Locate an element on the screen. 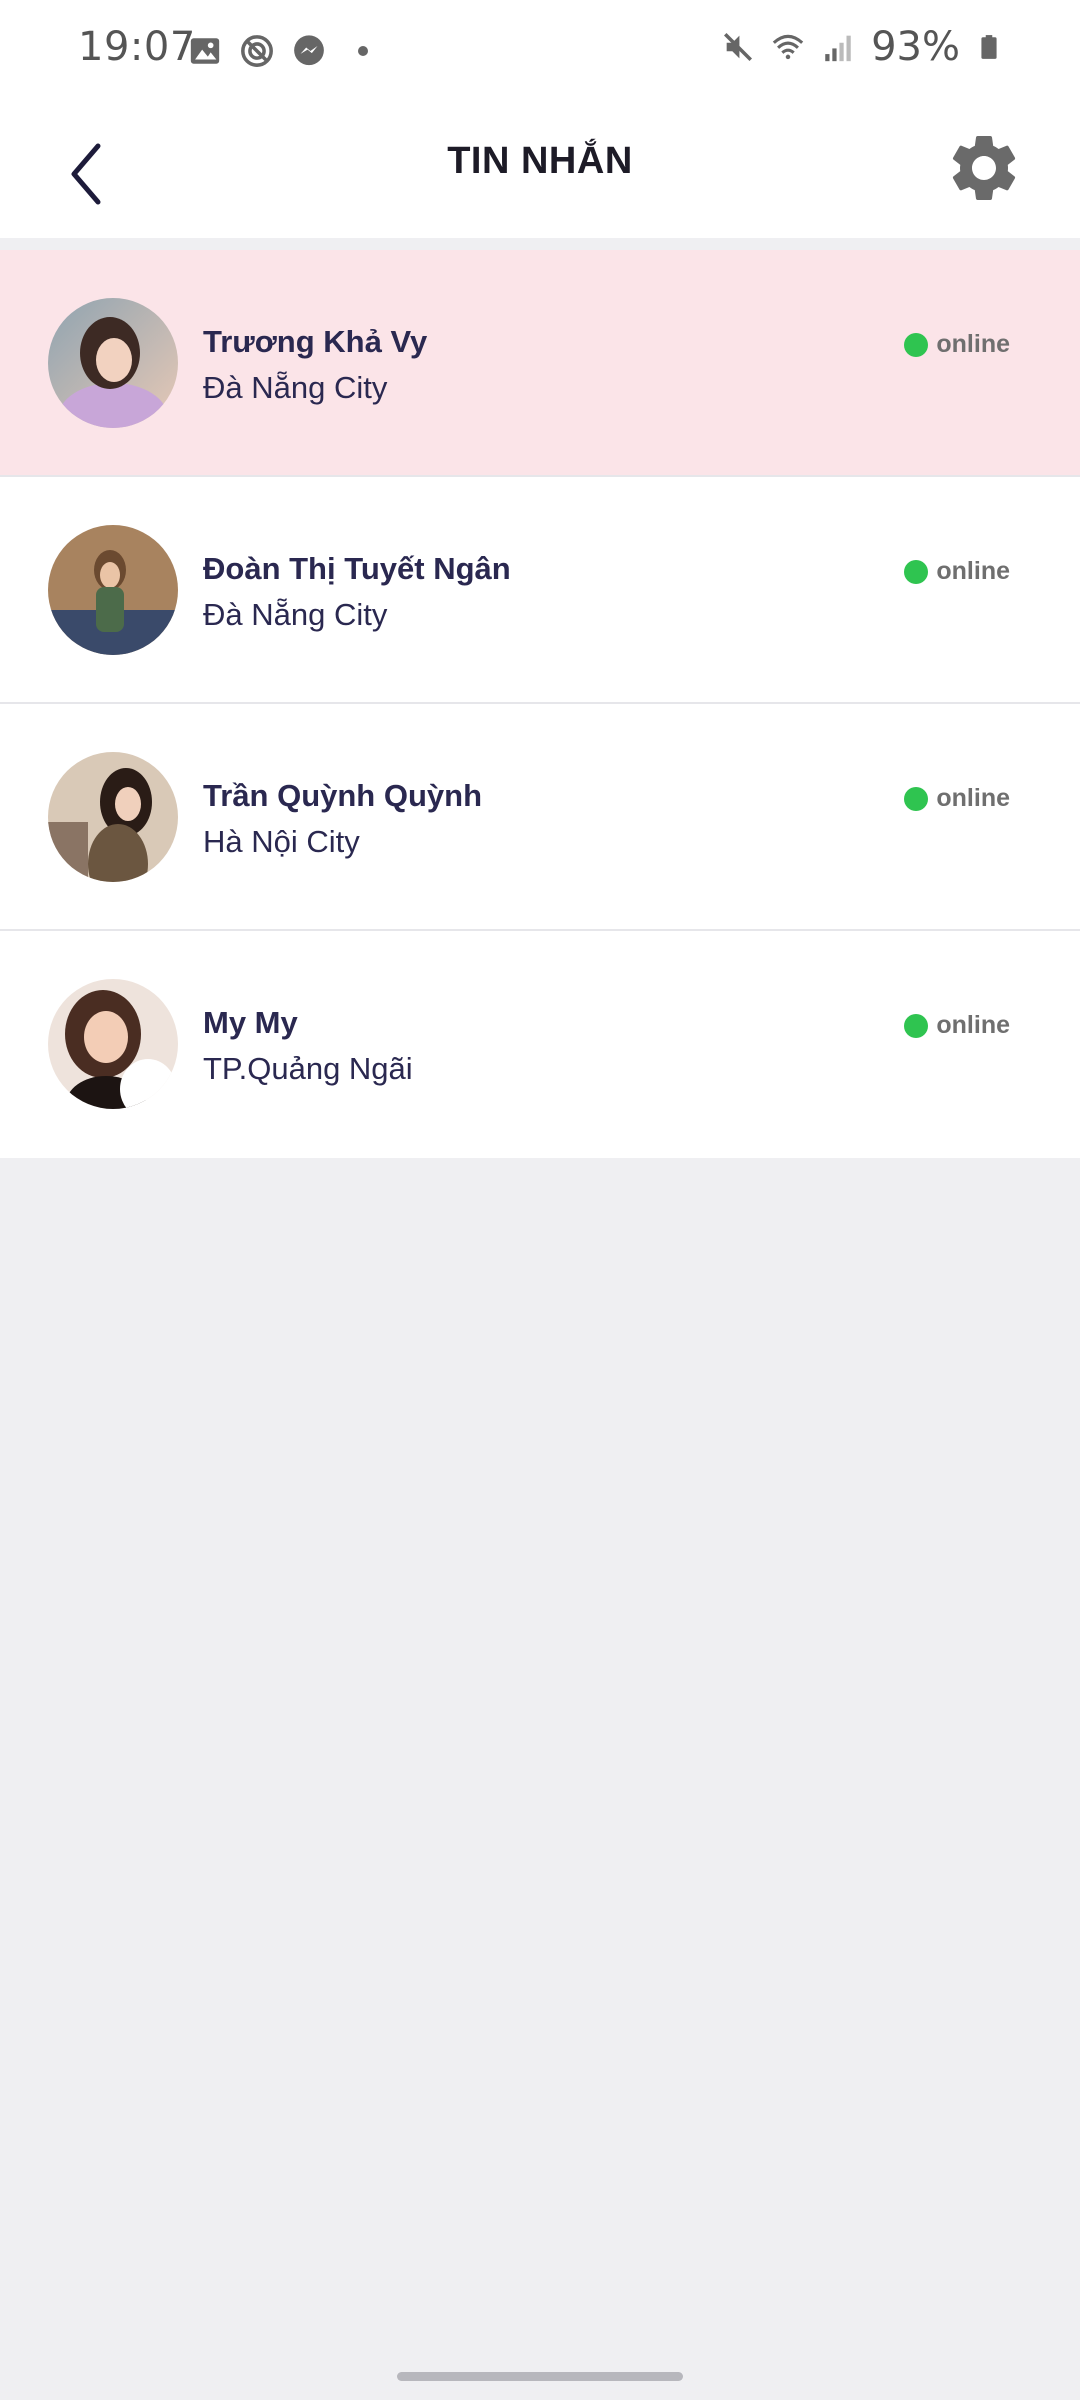 The image size is (1080, 2400). wifi-icon is located at coordinates (788, 47).